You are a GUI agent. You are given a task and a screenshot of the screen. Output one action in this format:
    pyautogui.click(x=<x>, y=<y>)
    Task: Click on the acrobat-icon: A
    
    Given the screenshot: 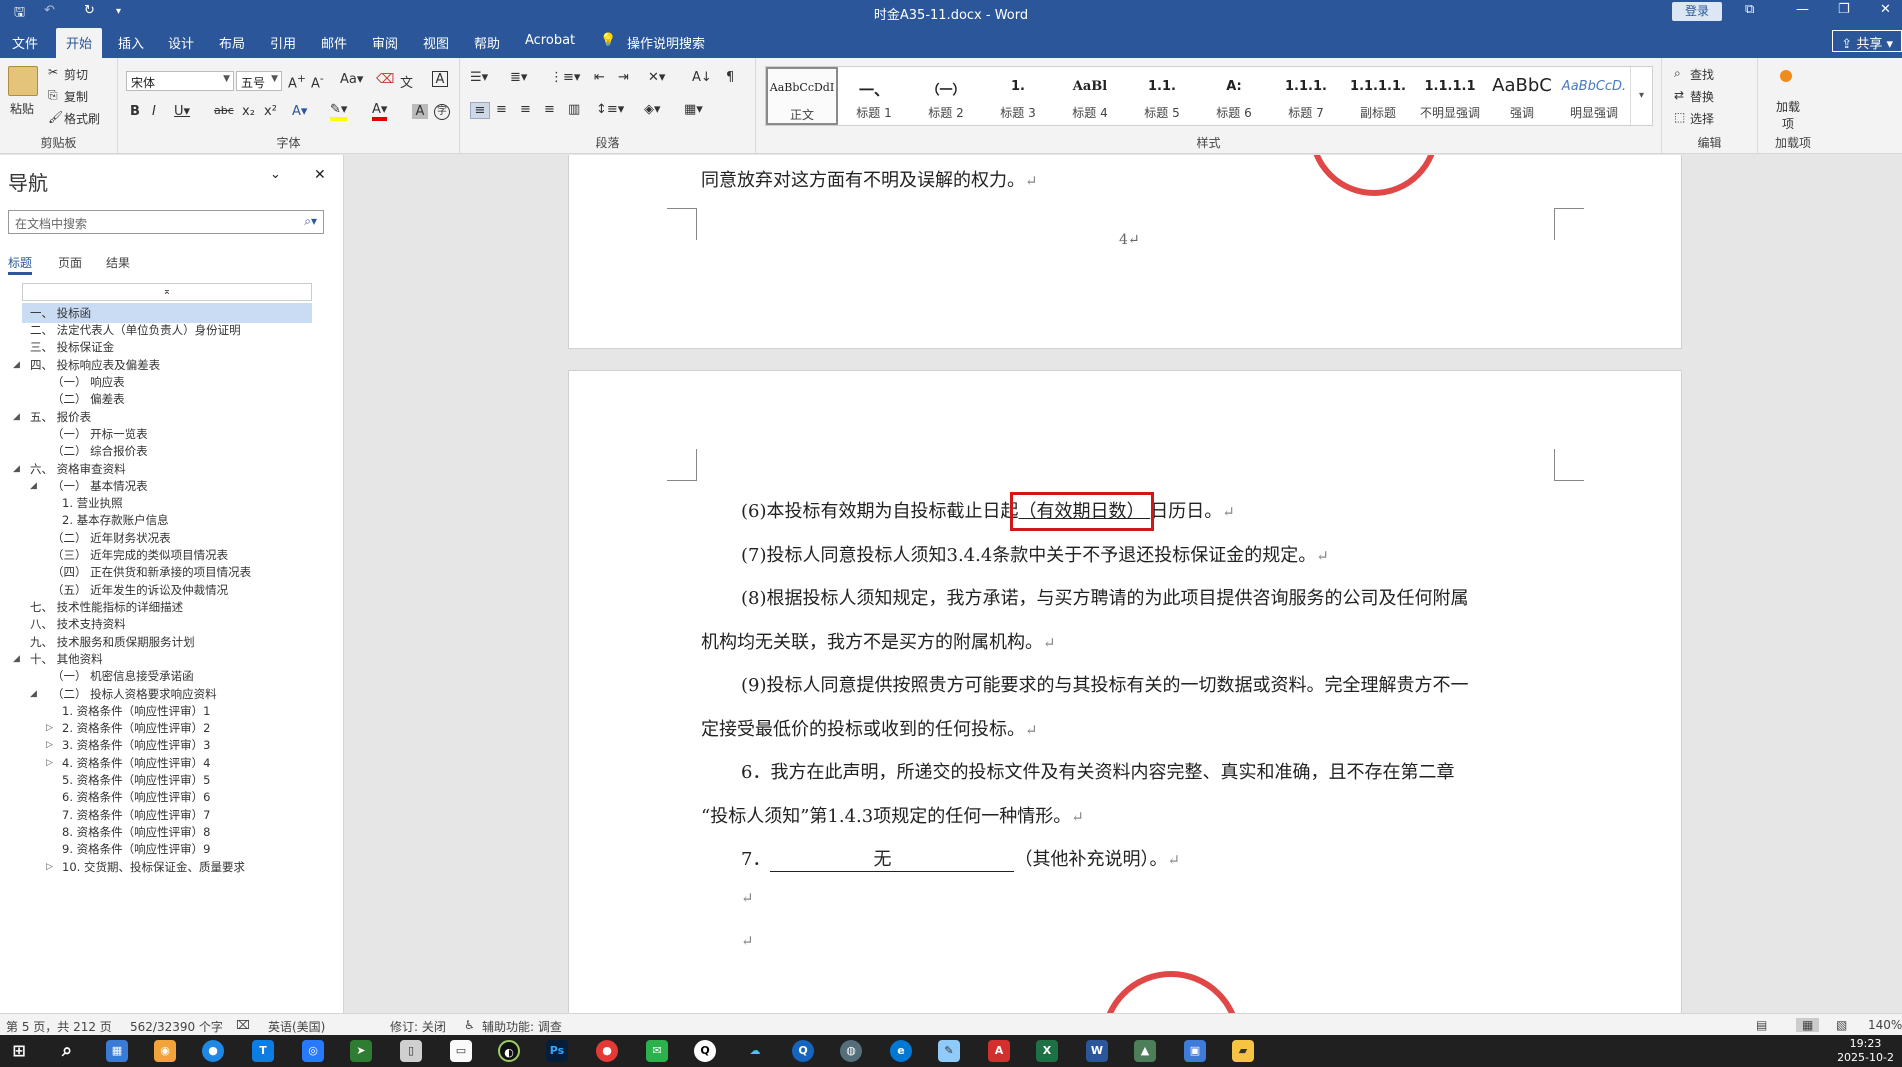 What is the action you would take?
    pyautogui.click(x=999, y=1051)
    